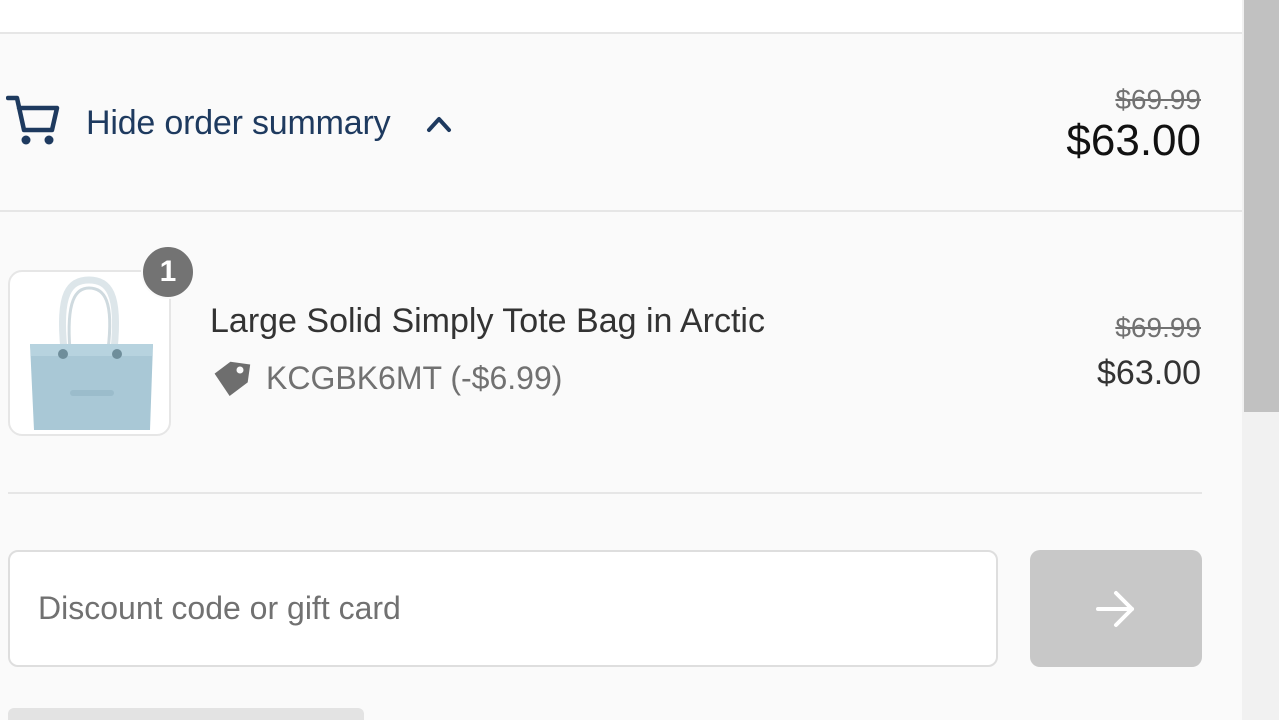 This screenshot has width=1279, height=720. What do you see at coordinates (232, 378) in the screenshot?
I see `tag-icon` at bounding box center [232, 378].